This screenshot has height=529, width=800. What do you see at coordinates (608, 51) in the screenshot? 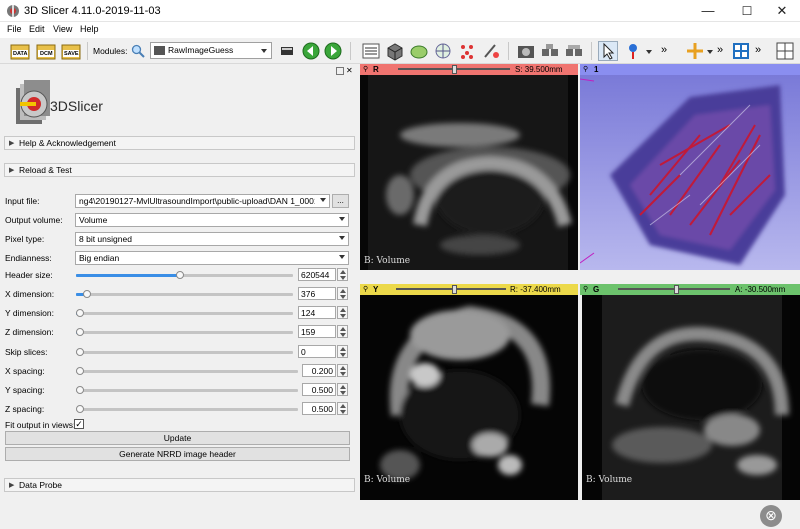
I see `view-transform-mode-button` at bounding box center [608, 51].